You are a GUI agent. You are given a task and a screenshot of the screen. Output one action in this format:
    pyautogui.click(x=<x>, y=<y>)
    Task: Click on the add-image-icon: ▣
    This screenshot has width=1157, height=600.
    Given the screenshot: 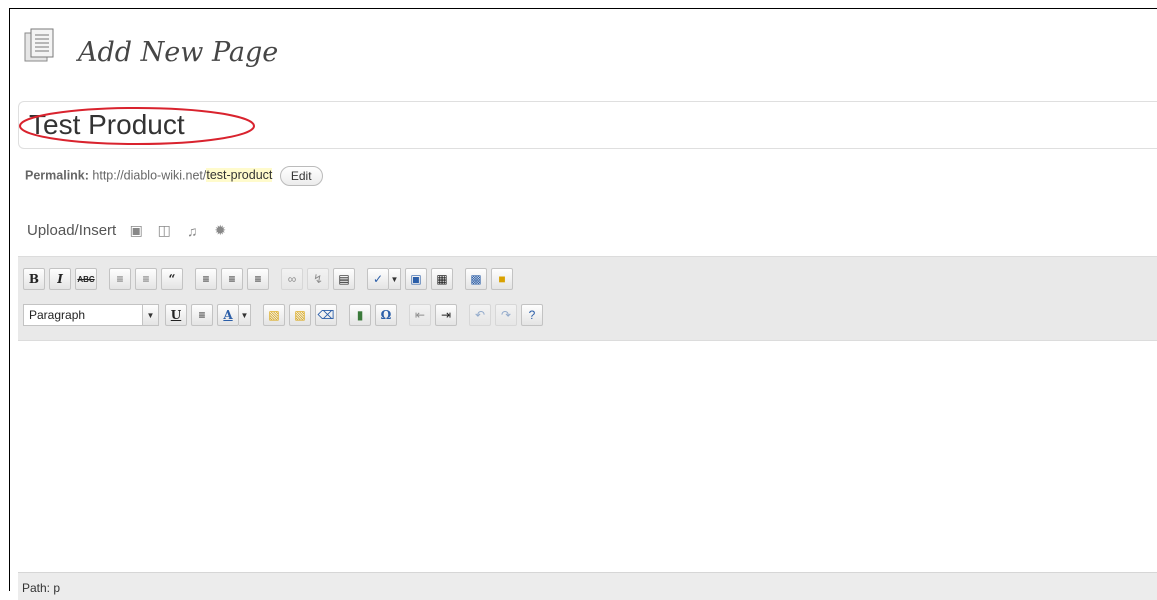 What is the action you would take?
    pyautogui.click(x=136, y=230)
    